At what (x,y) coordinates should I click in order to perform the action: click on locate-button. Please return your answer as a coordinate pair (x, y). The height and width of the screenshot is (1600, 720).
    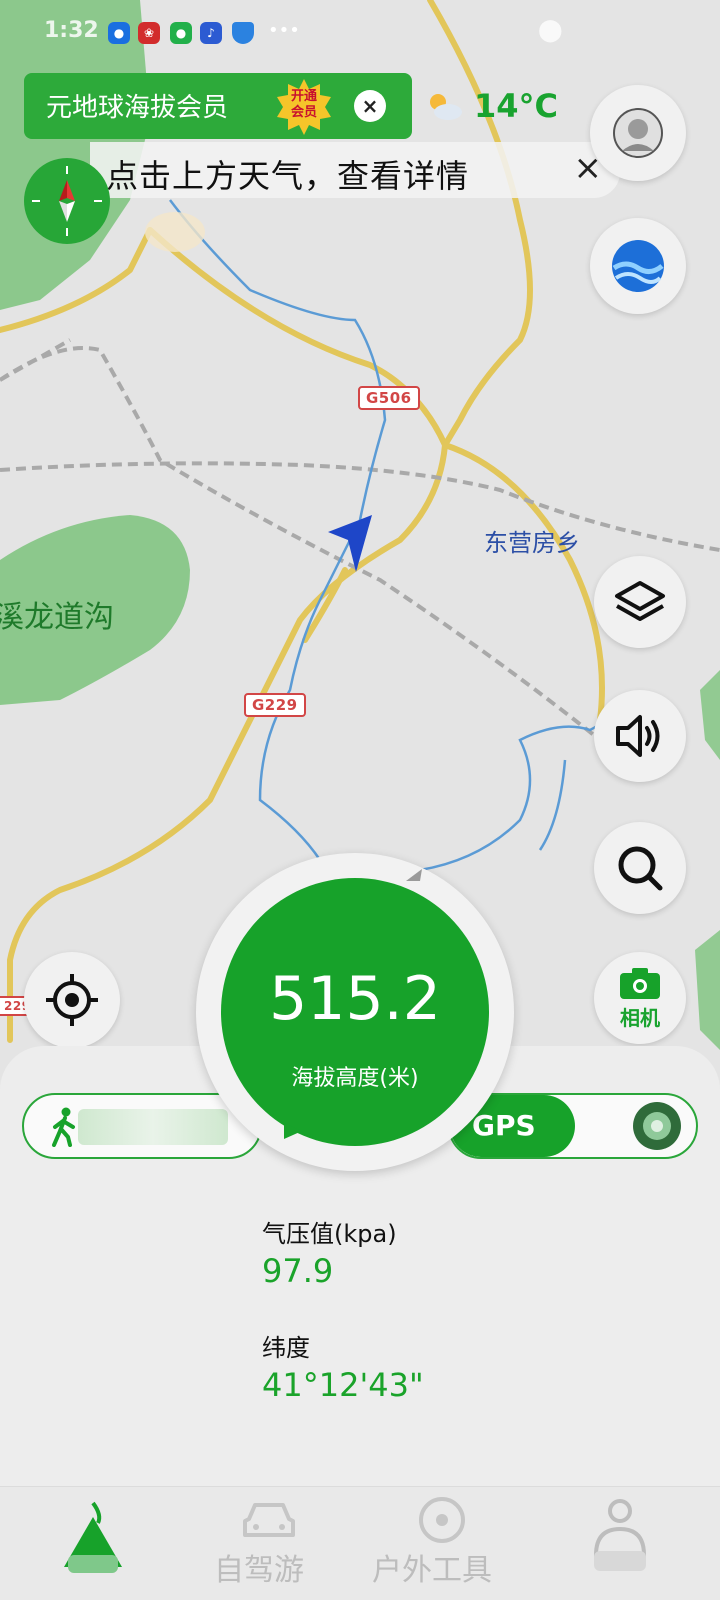
    Looking at the image, I should click on (72, 1000).